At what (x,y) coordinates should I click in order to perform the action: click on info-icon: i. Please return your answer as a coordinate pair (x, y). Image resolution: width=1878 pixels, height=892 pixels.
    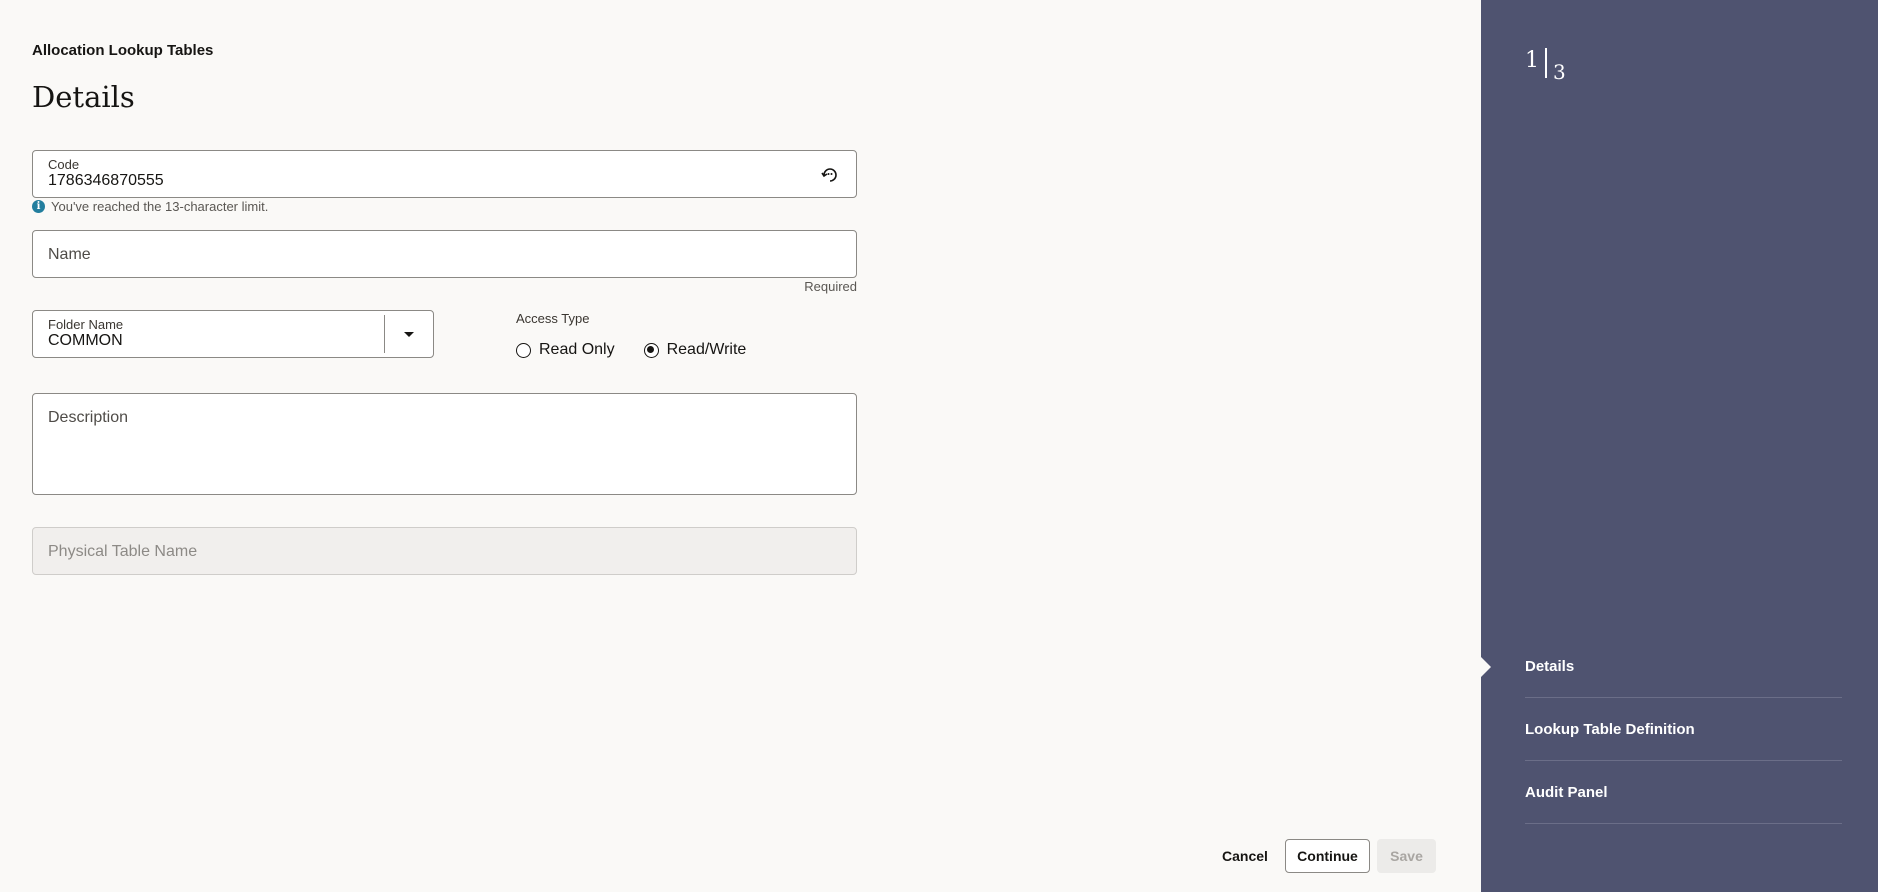
    Looking at the image, I should click on (38, 206).